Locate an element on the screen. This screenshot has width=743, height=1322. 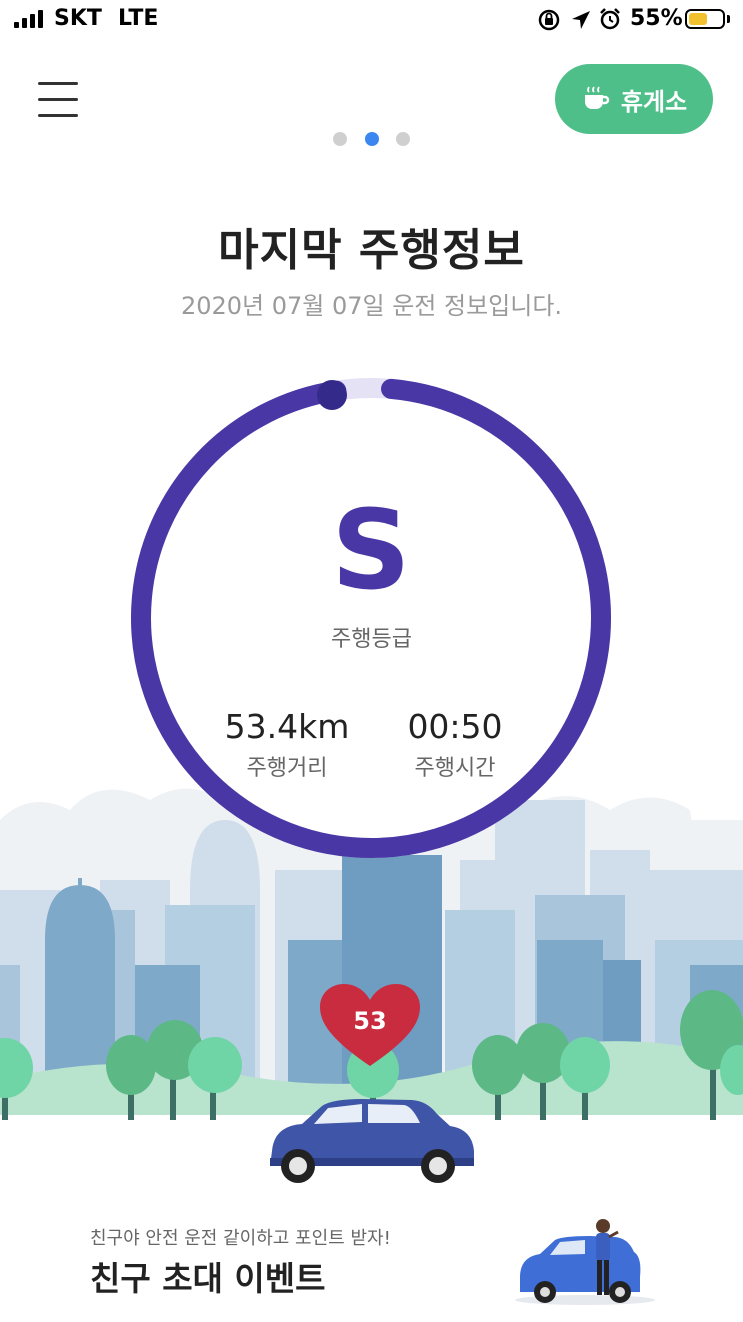
time-value: 00:50 is located at coordinates (455, 726).